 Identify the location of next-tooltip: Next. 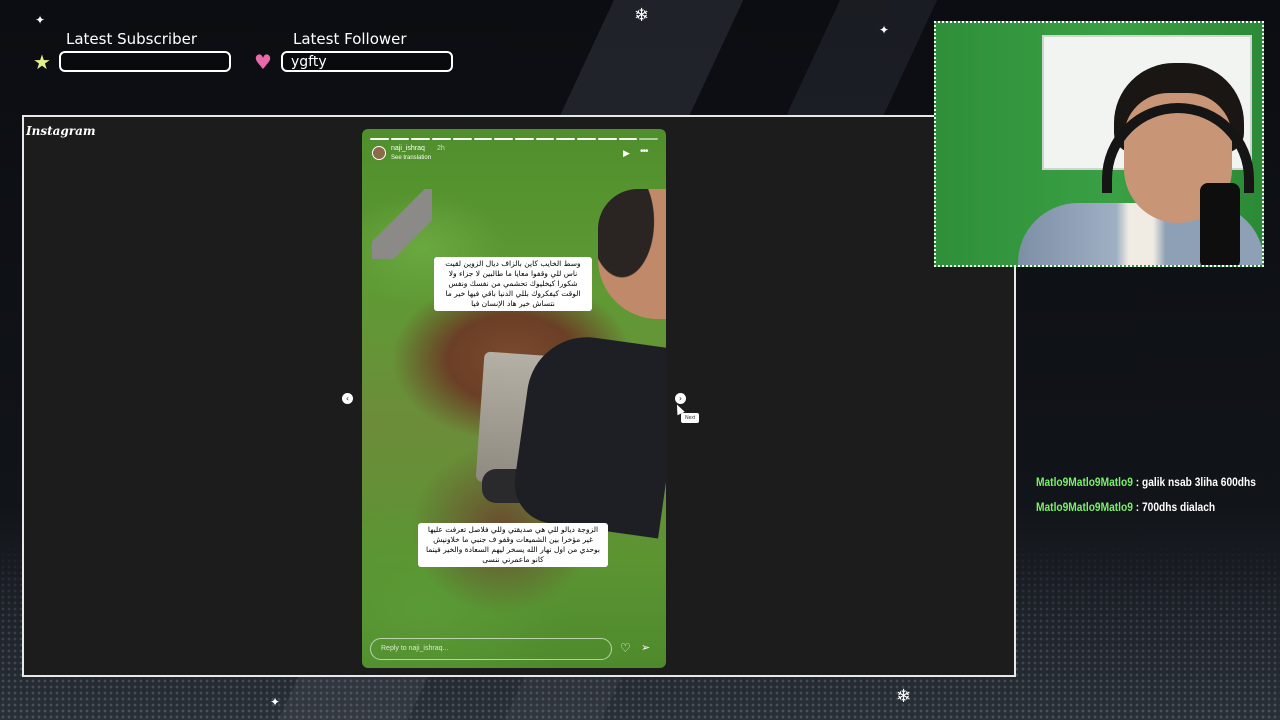
(690, 418).